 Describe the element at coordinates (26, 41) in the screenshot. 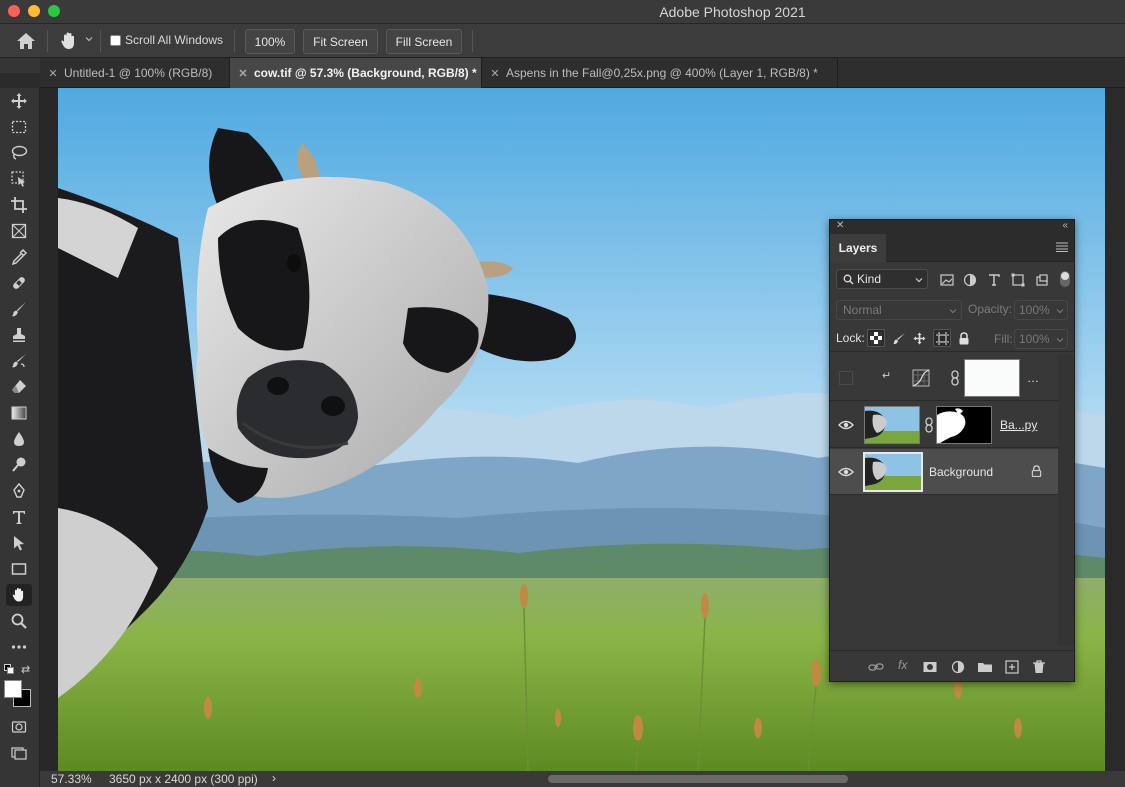

I see `home-button` at that location.